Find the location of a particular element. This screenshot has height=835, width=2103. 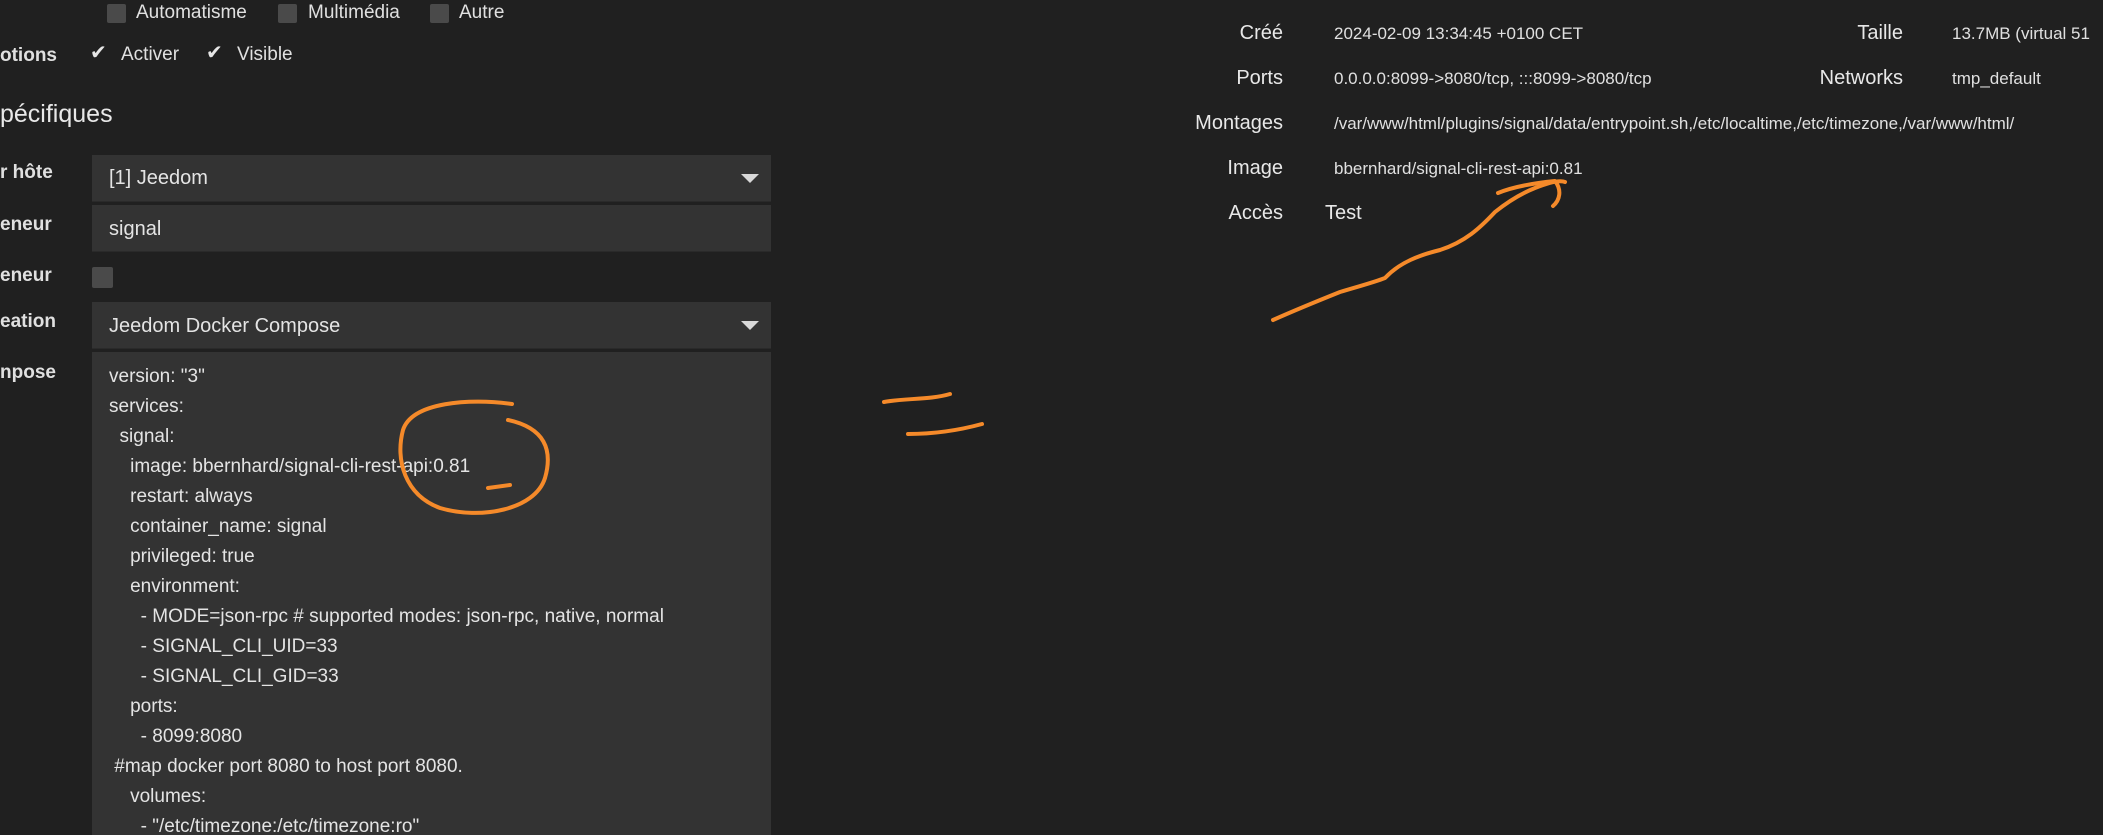

annotation-arrow is located at coordinates (1419, 250).